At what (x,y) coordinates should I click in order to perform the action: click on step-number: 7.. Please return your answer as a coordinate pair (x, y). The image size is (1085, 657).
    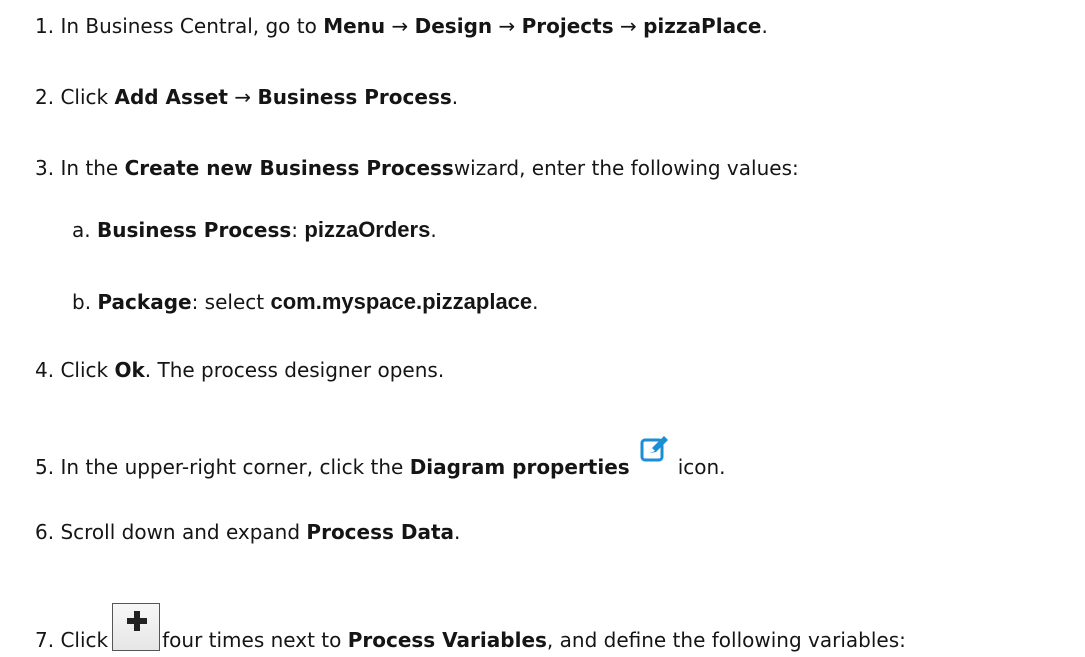
    Looking at the image, I should click on (45, 640).